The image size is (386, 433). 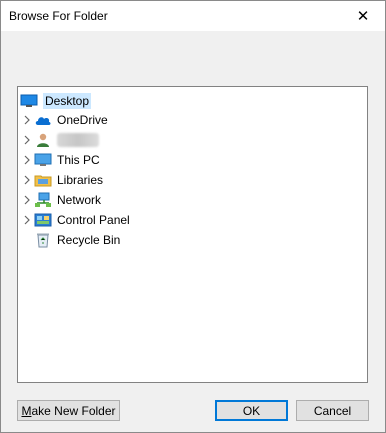 I want to click on tree-item-label: OneDrive, so click(x=82, y=120).